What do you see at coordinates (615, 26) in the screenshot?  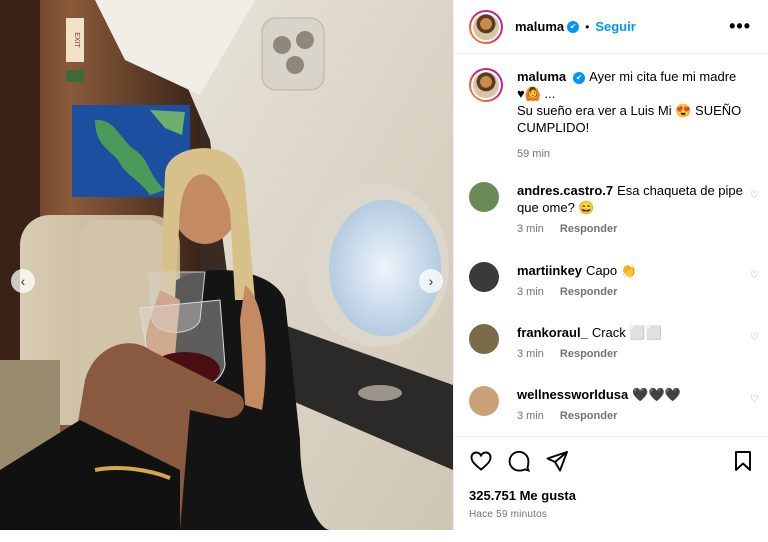 I see `follow-button: Seguir` at bounding box center [615, 26].